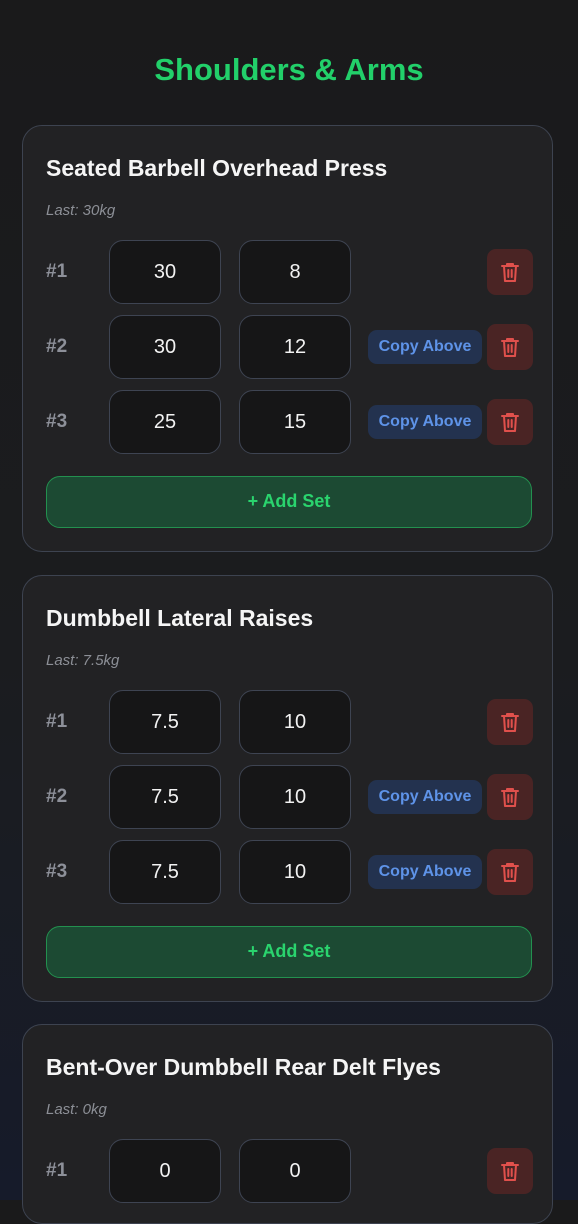 Image resolution: width=578 pixels, height=1224 pixels. I want to click on last-weight: Last: 7.5kg, so click(83, 660).